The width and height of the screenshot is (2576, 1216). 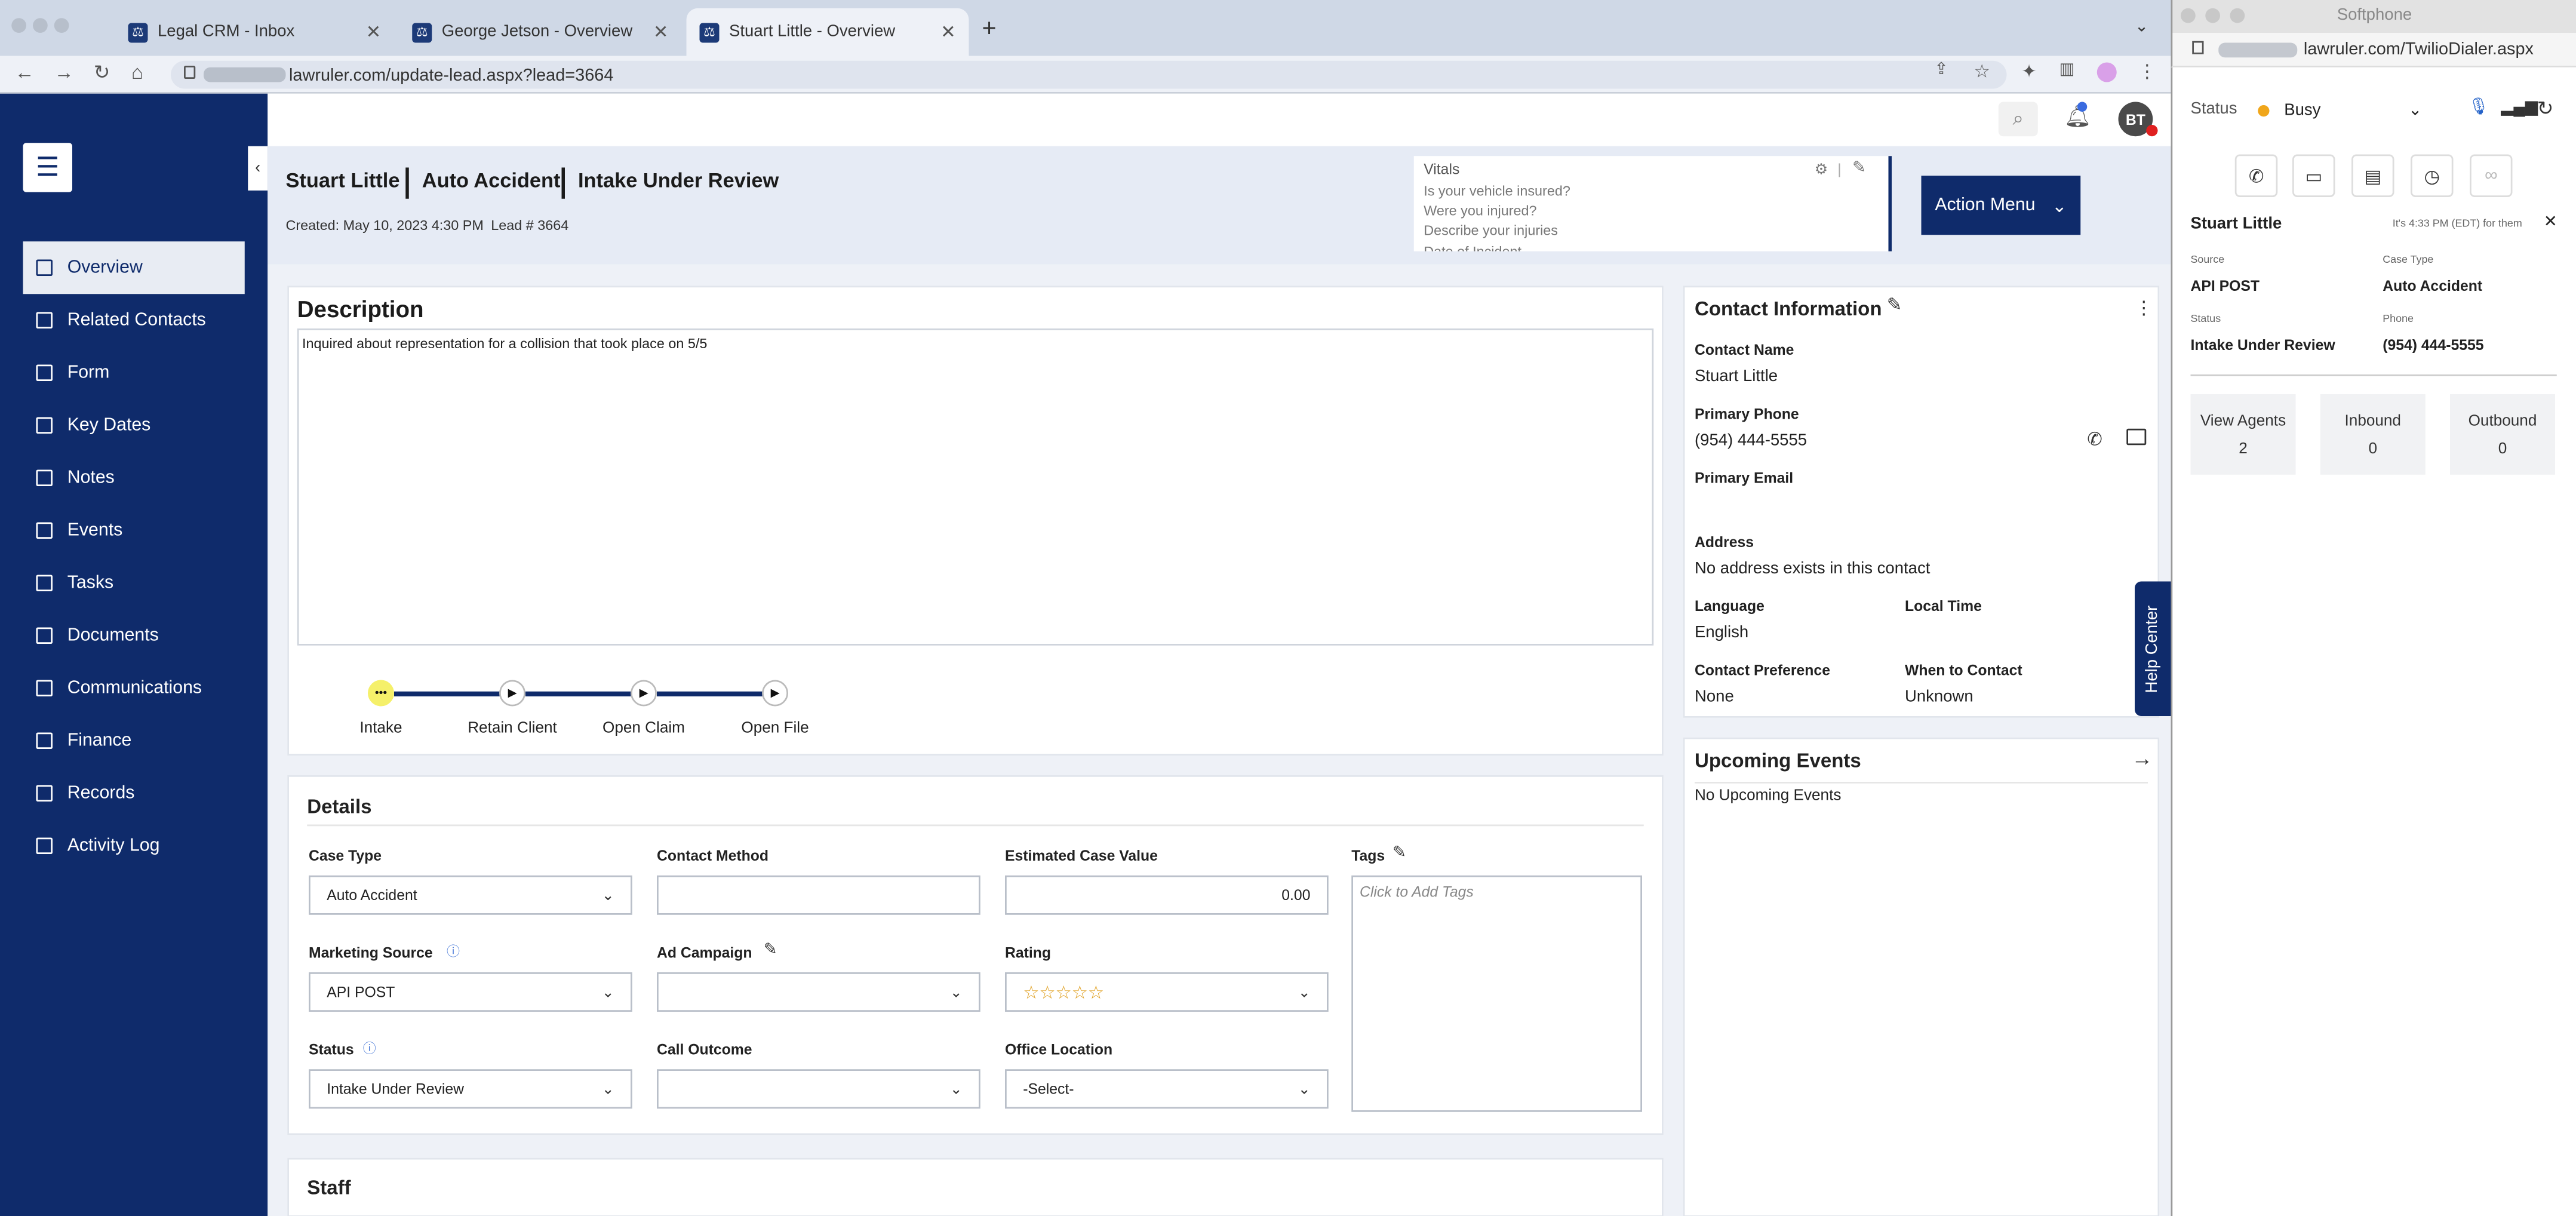 I want to click on extensions-icon: ✦, so click(x=2028, y=72).